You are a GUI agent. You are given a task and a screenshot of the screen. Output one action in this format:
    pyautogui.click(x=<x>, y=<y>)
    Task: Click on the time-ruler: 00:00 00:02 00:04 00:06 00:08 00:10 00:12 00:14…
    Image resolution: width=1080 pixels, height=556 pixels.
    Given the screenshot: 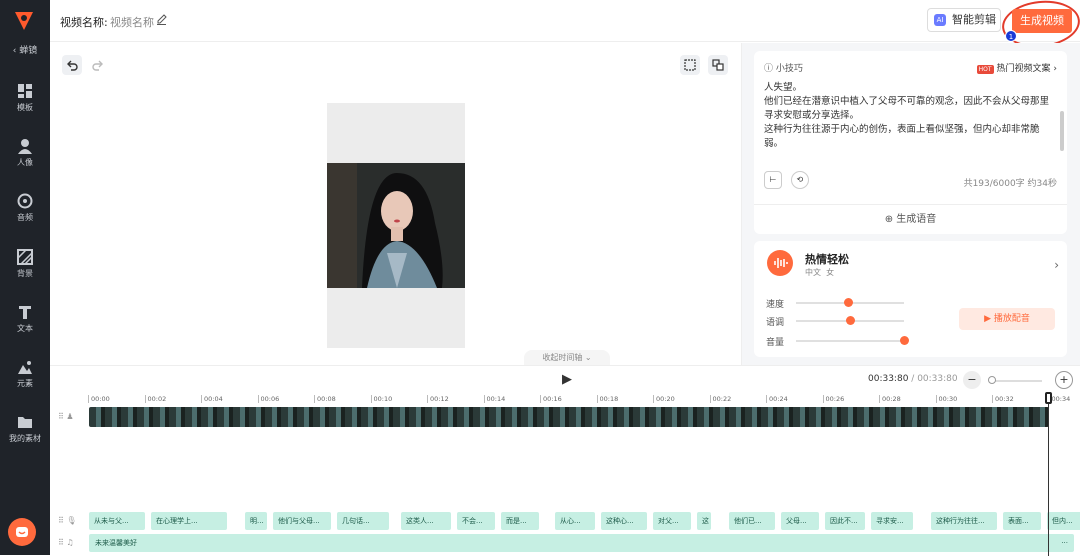 What is the action you would take?
    pyautogui.click(x=584, y=400)
    